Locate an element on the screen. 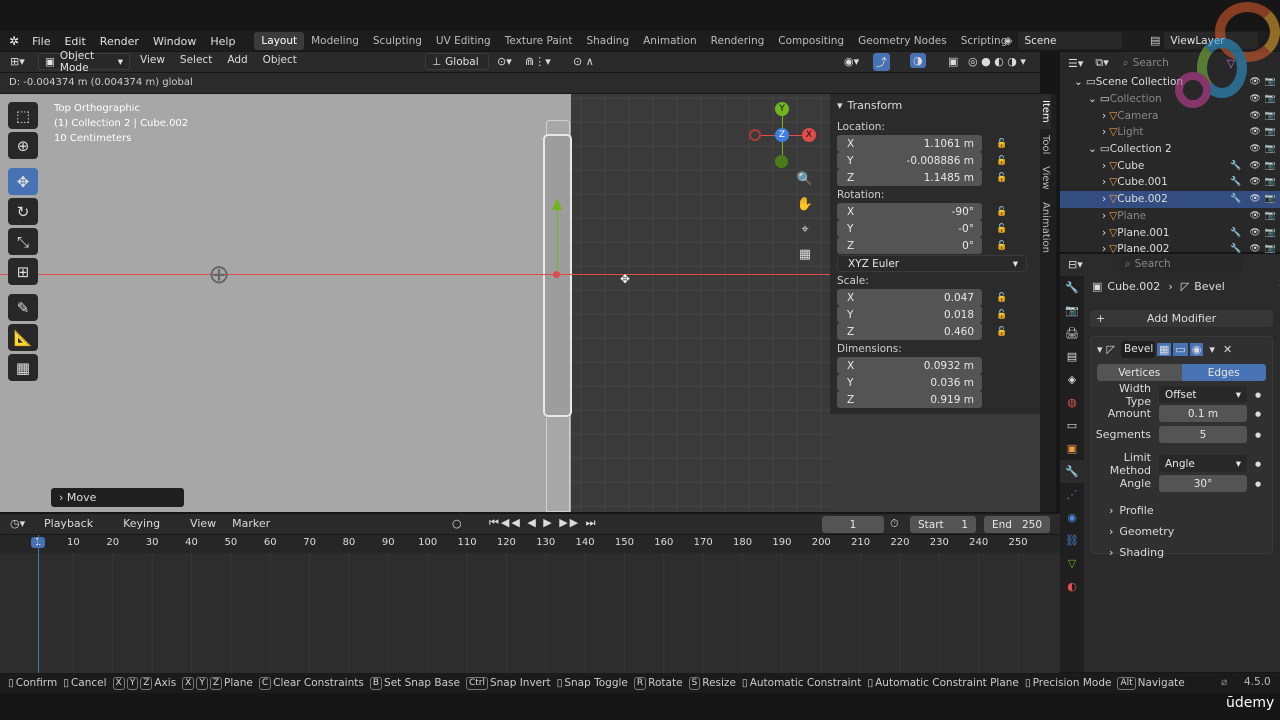  tab-modeling: Modeling is located at coordinates (335, 41).